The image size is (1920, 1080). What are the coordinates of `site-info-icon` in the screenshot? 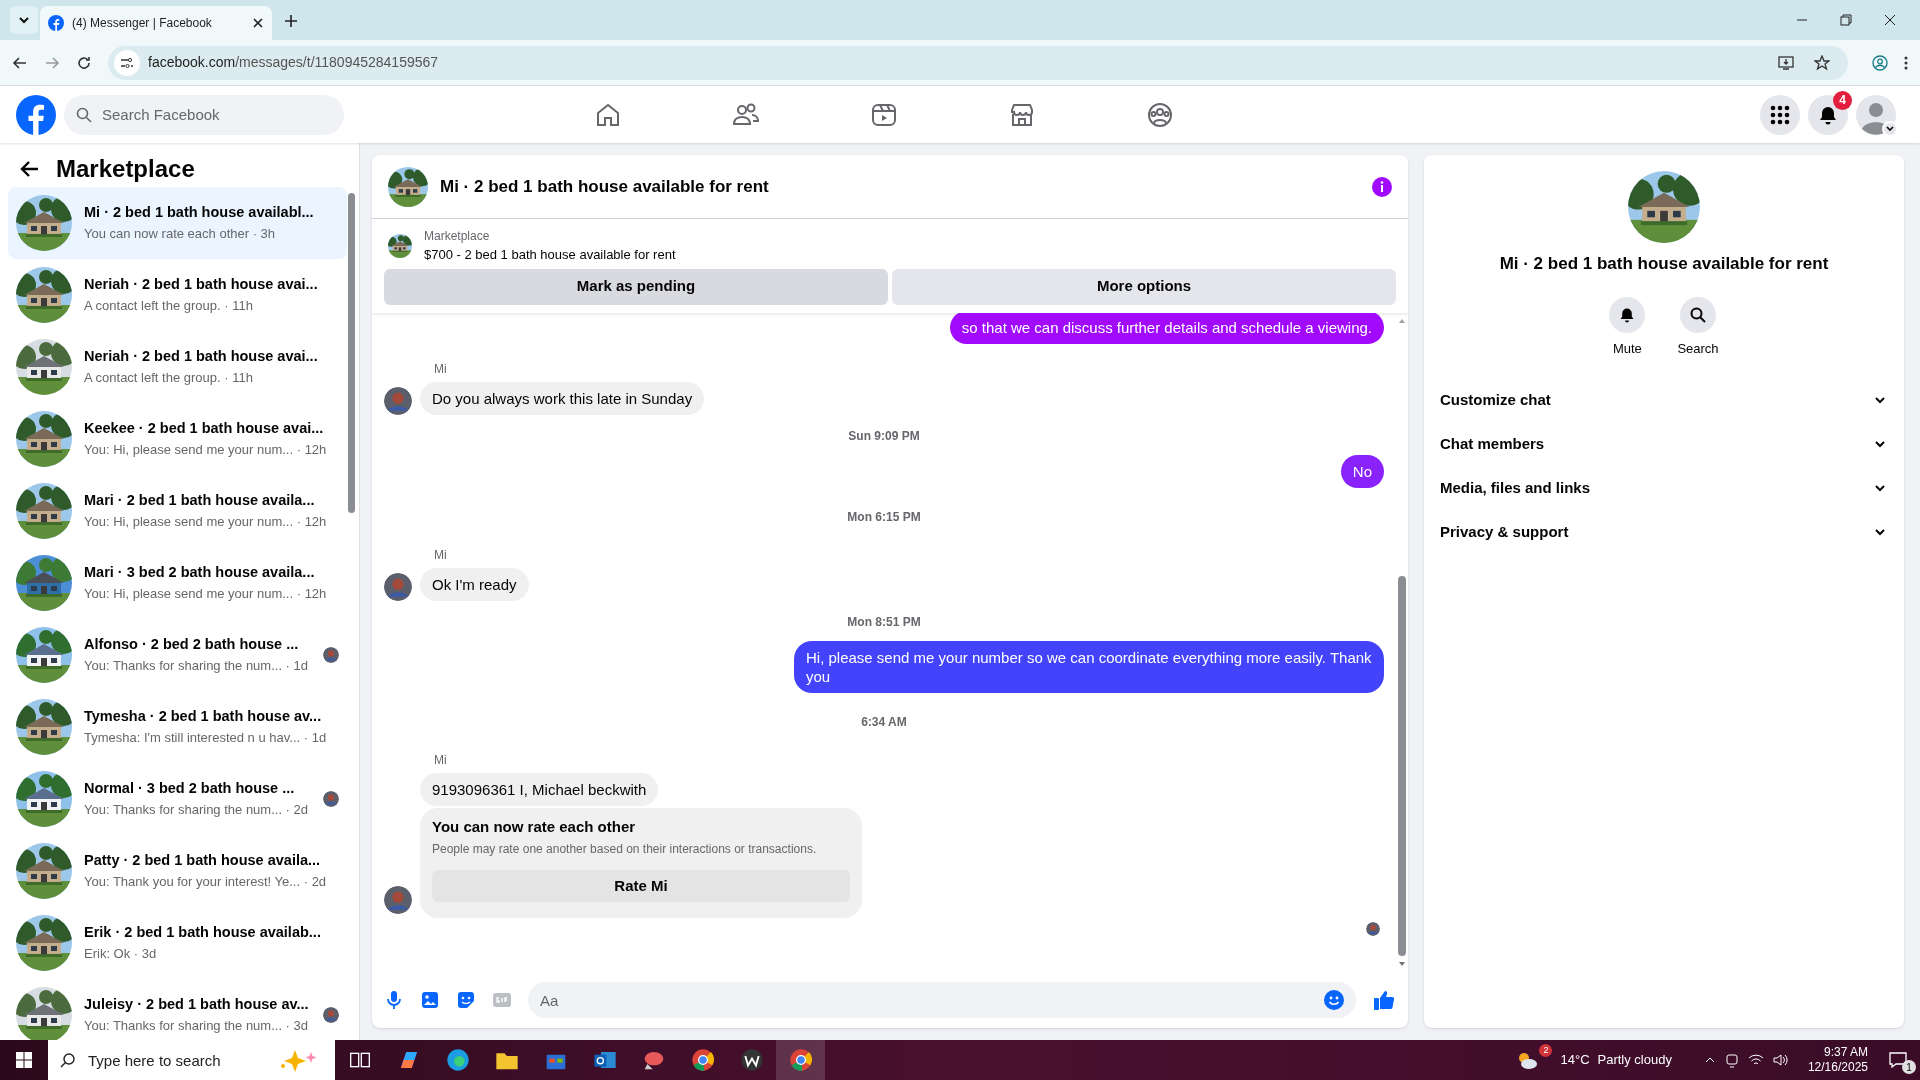 It's located at (127, 62).